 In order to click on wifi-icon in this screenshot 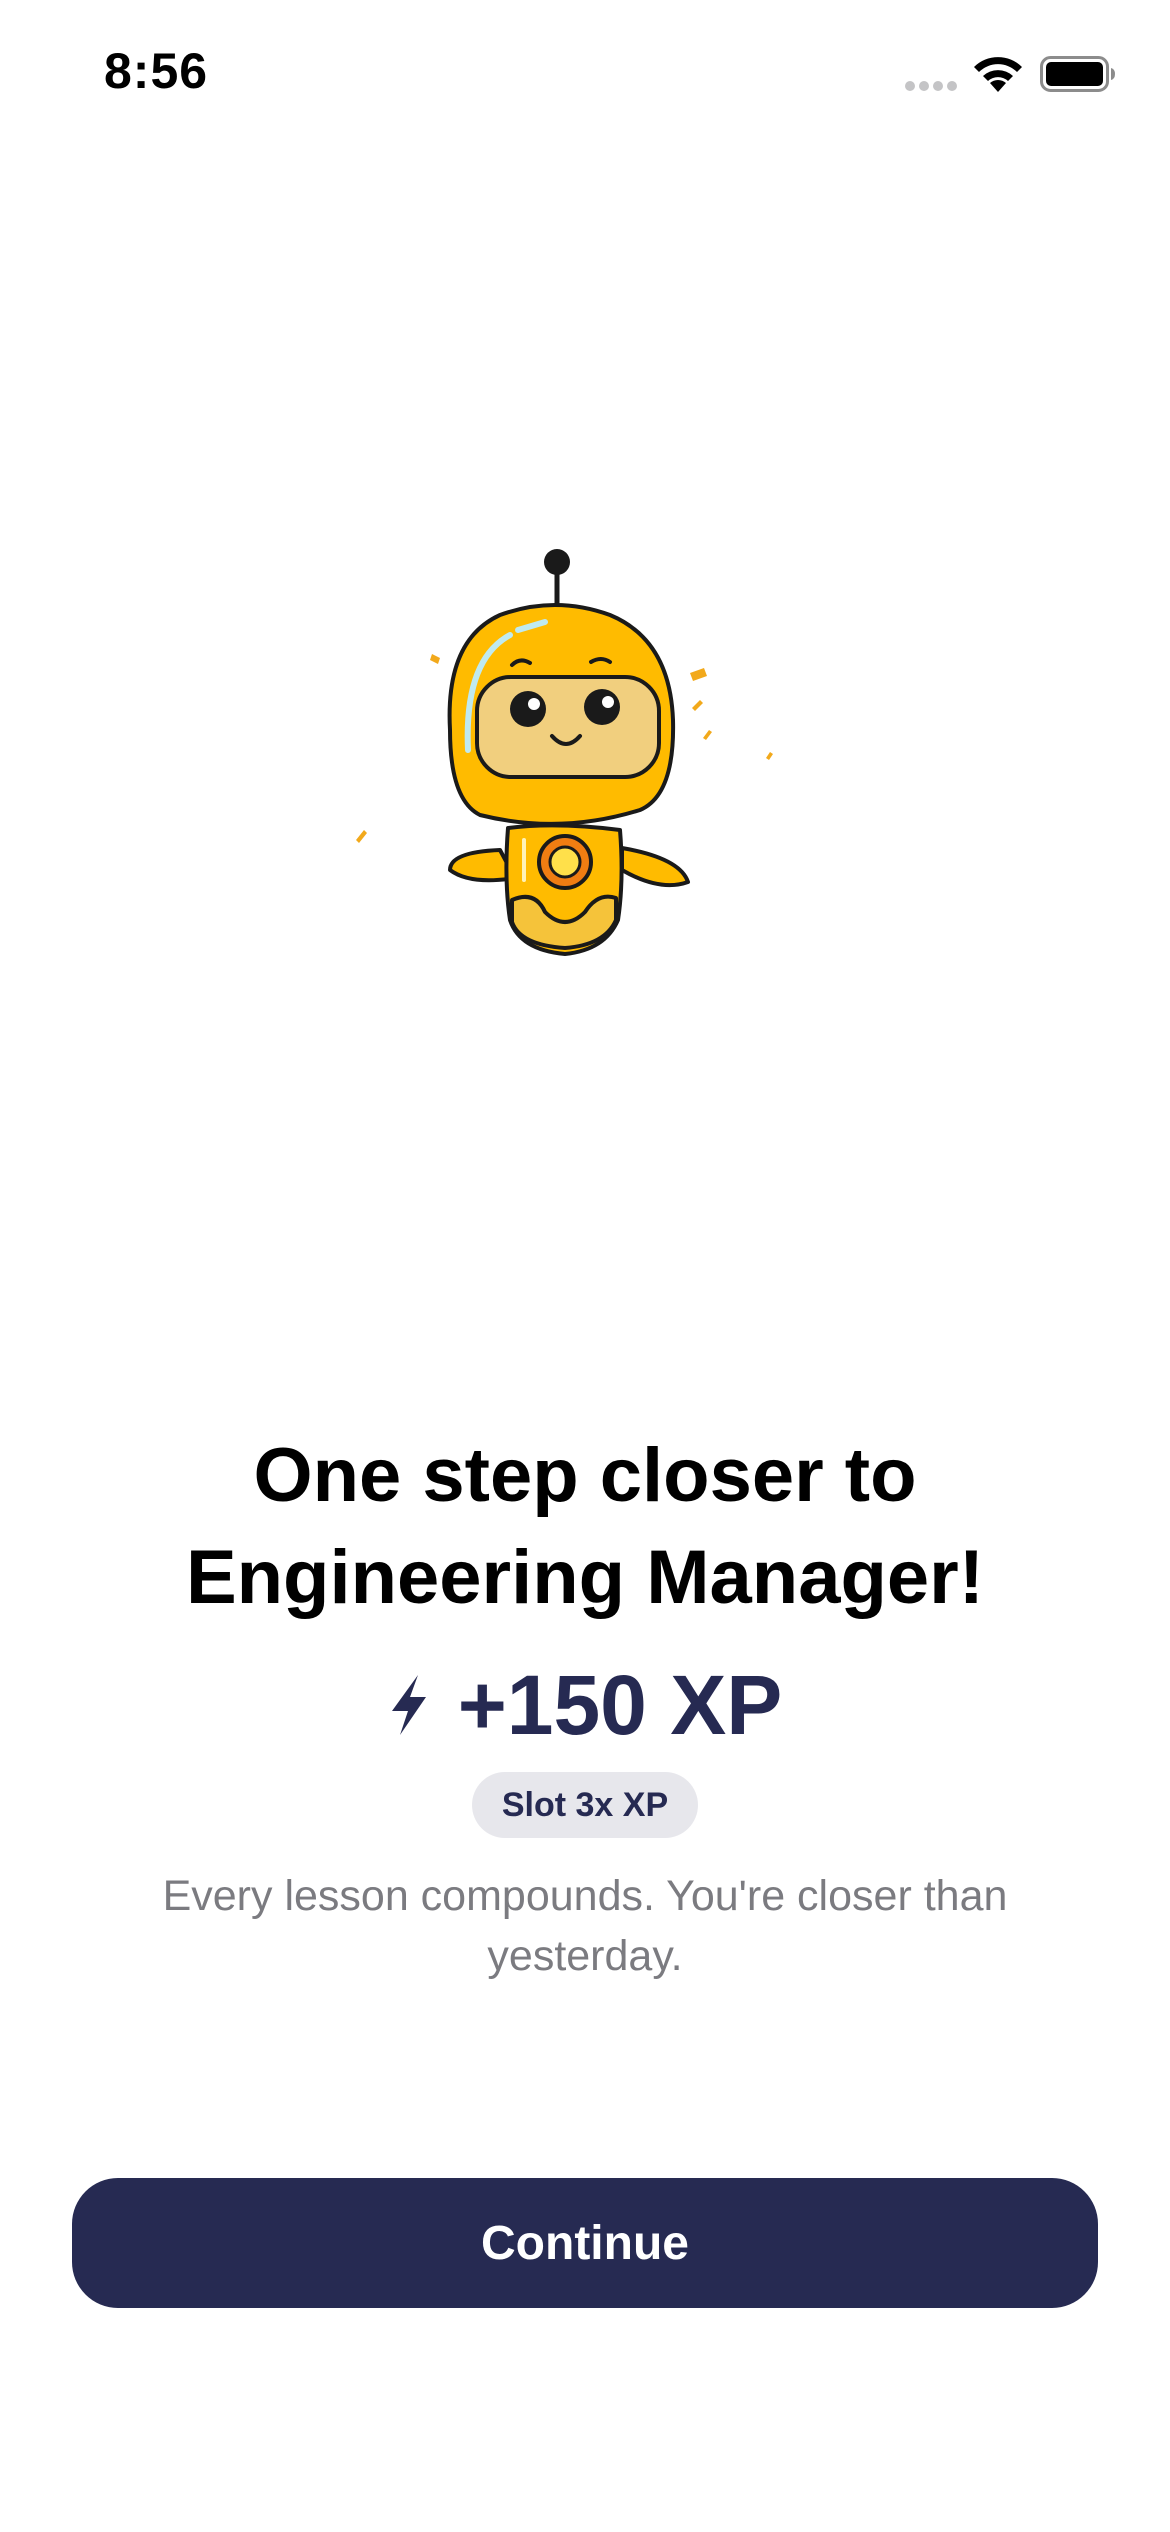, I will do `click(998, 74)`.